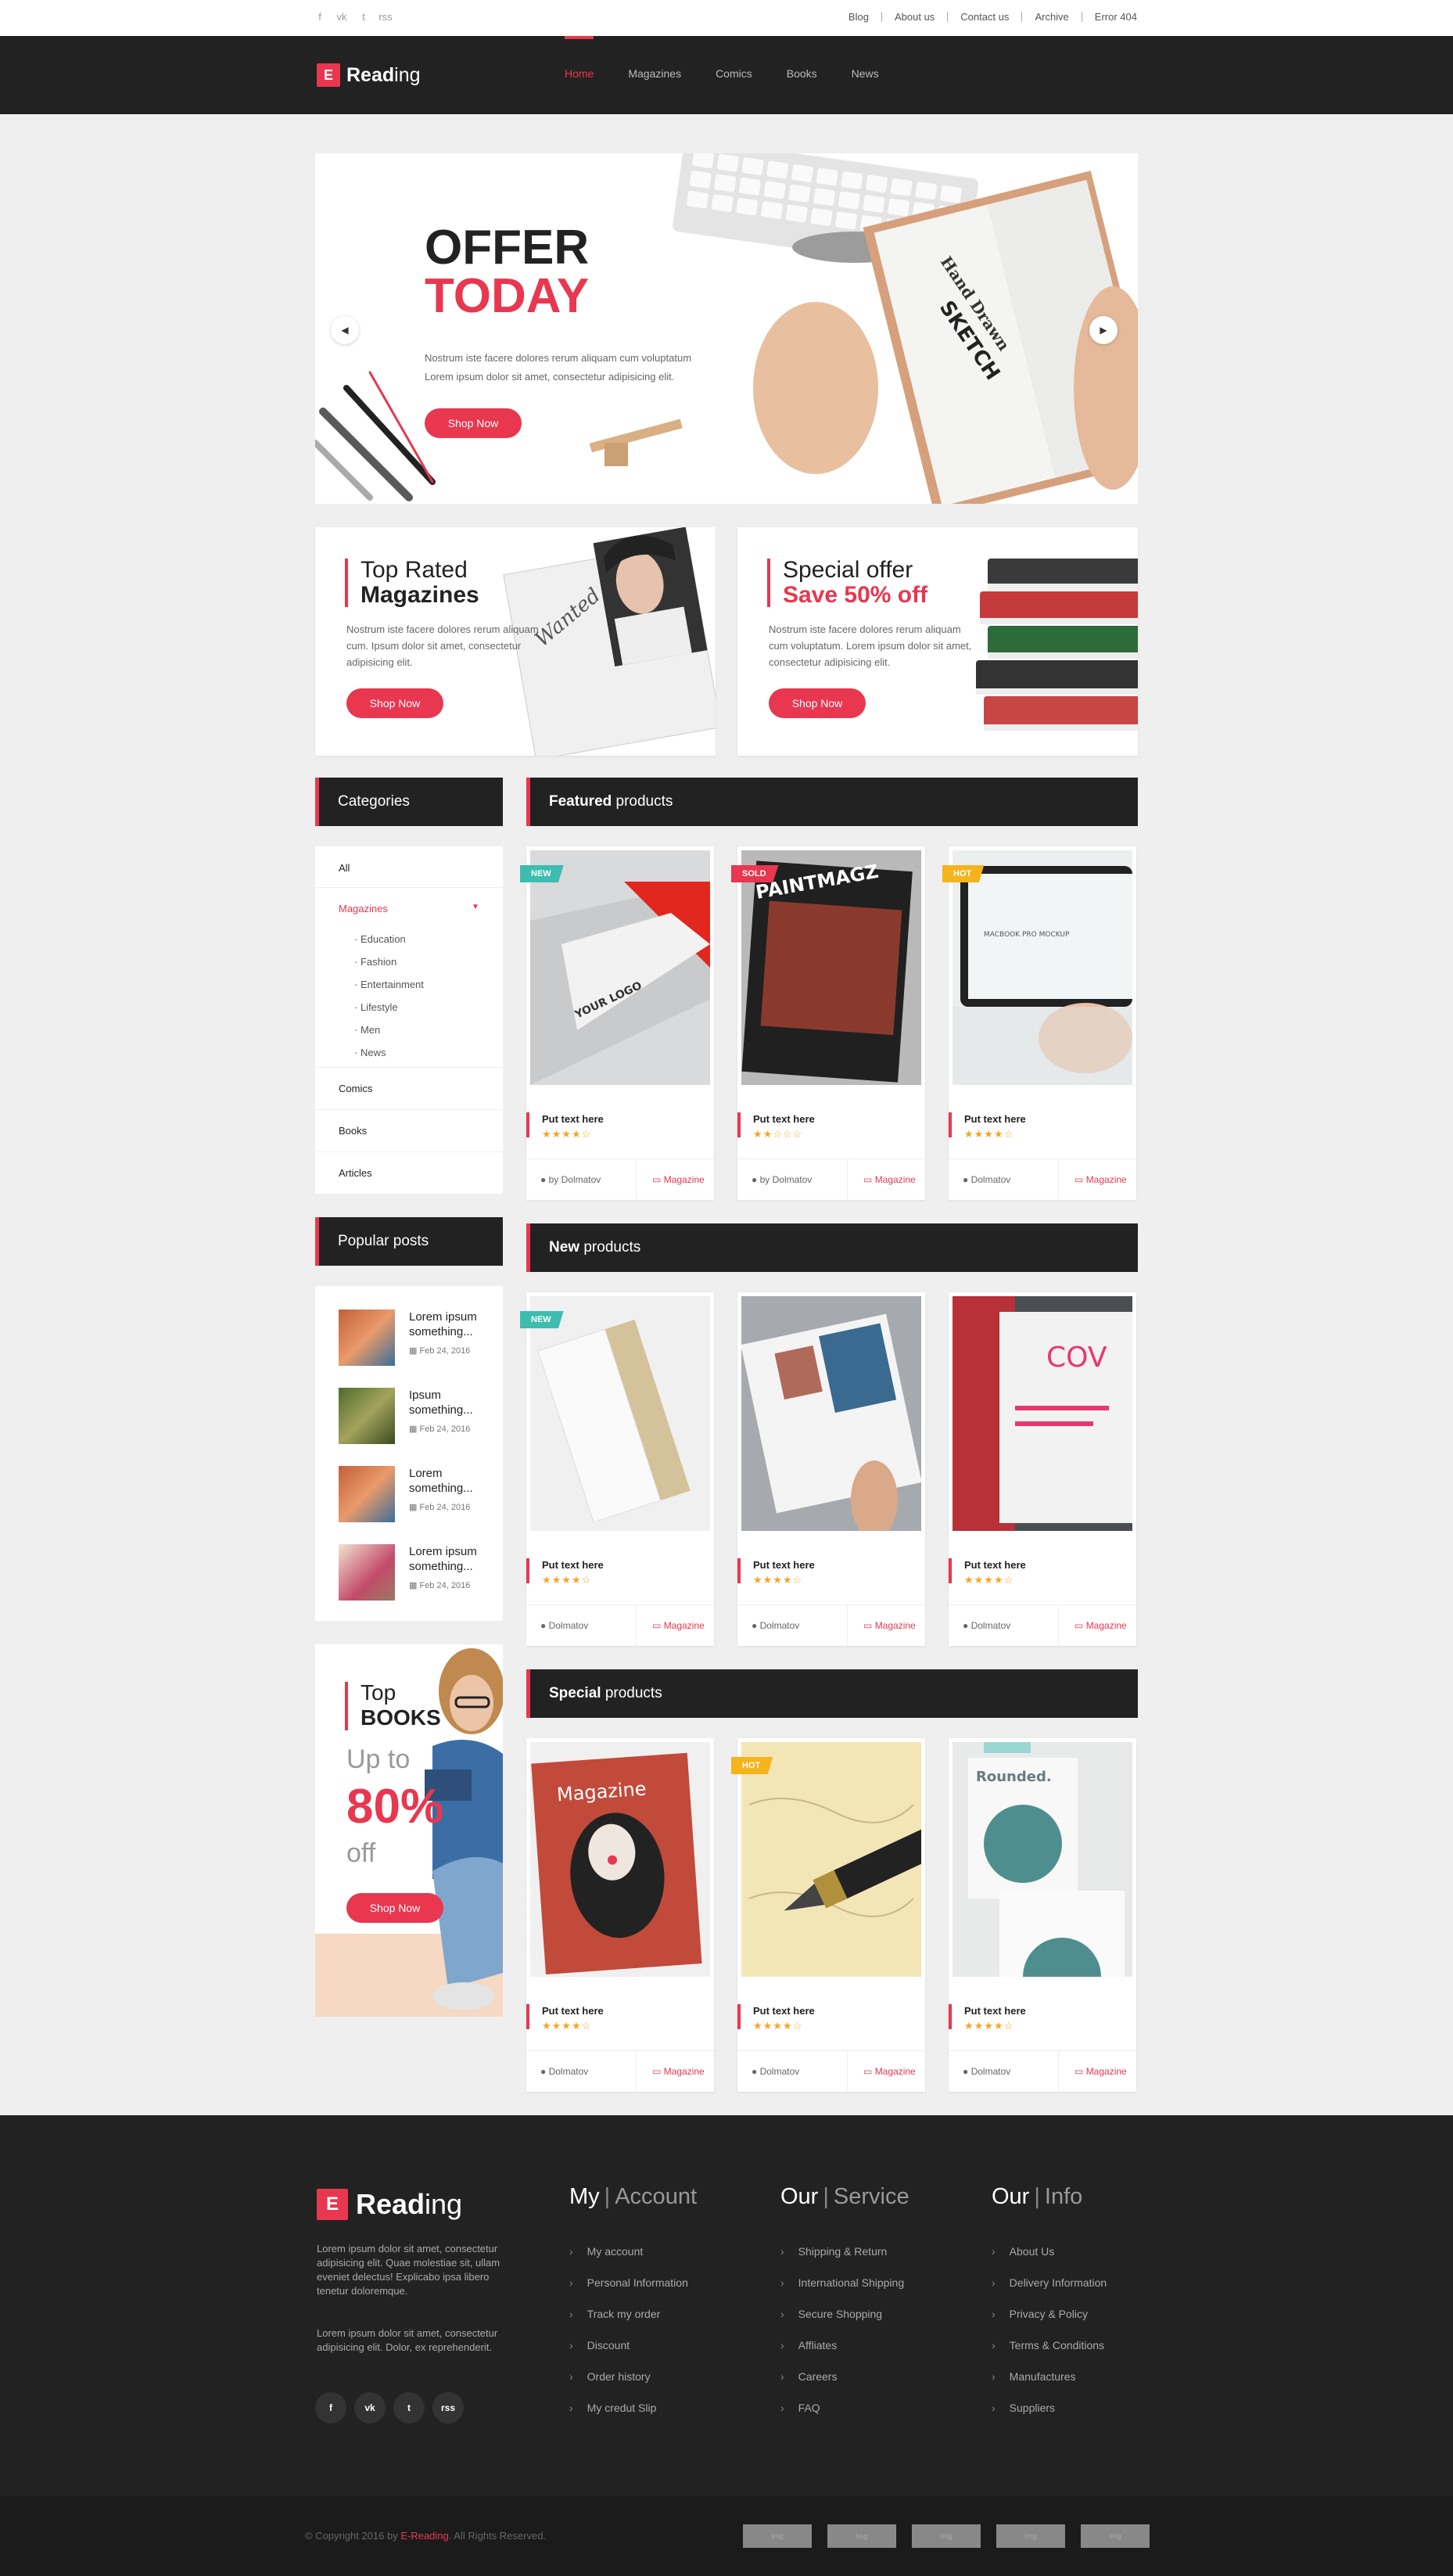  Describe the element at coordinates (628, 2321) in the screenshot. I see `footer-link: Track my order` at that location.